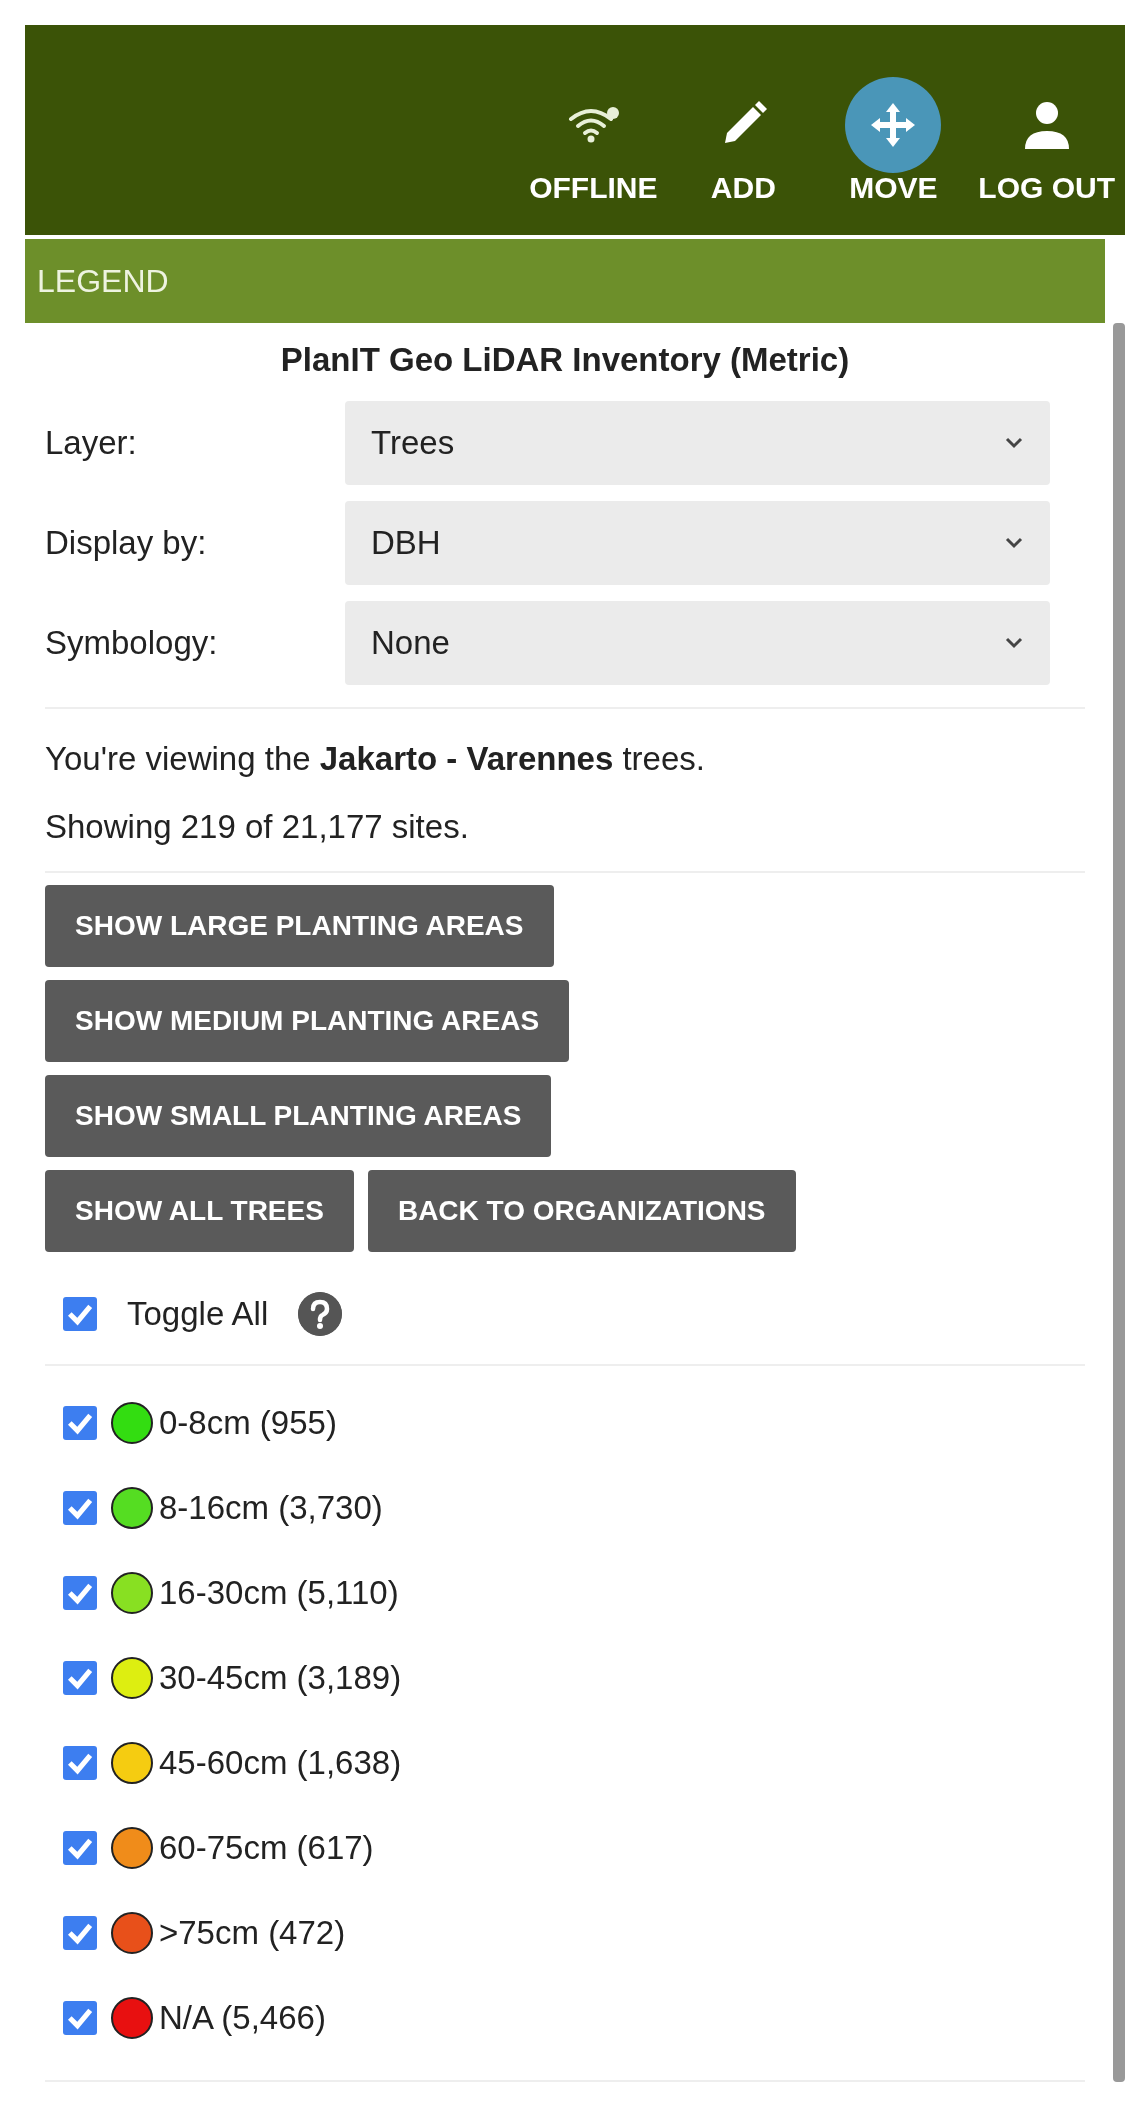 The image size is (1125, 2125). Describe the element at coordinates (248, 1422) in the screenshot. I see `class-label: 0-8cm (955)` at that location.